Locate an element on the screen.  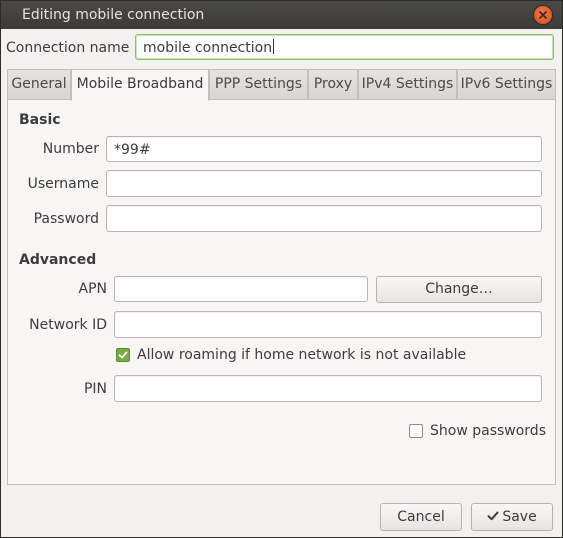
connection-name-value: mobile connection is located at coordinates (208, 48).